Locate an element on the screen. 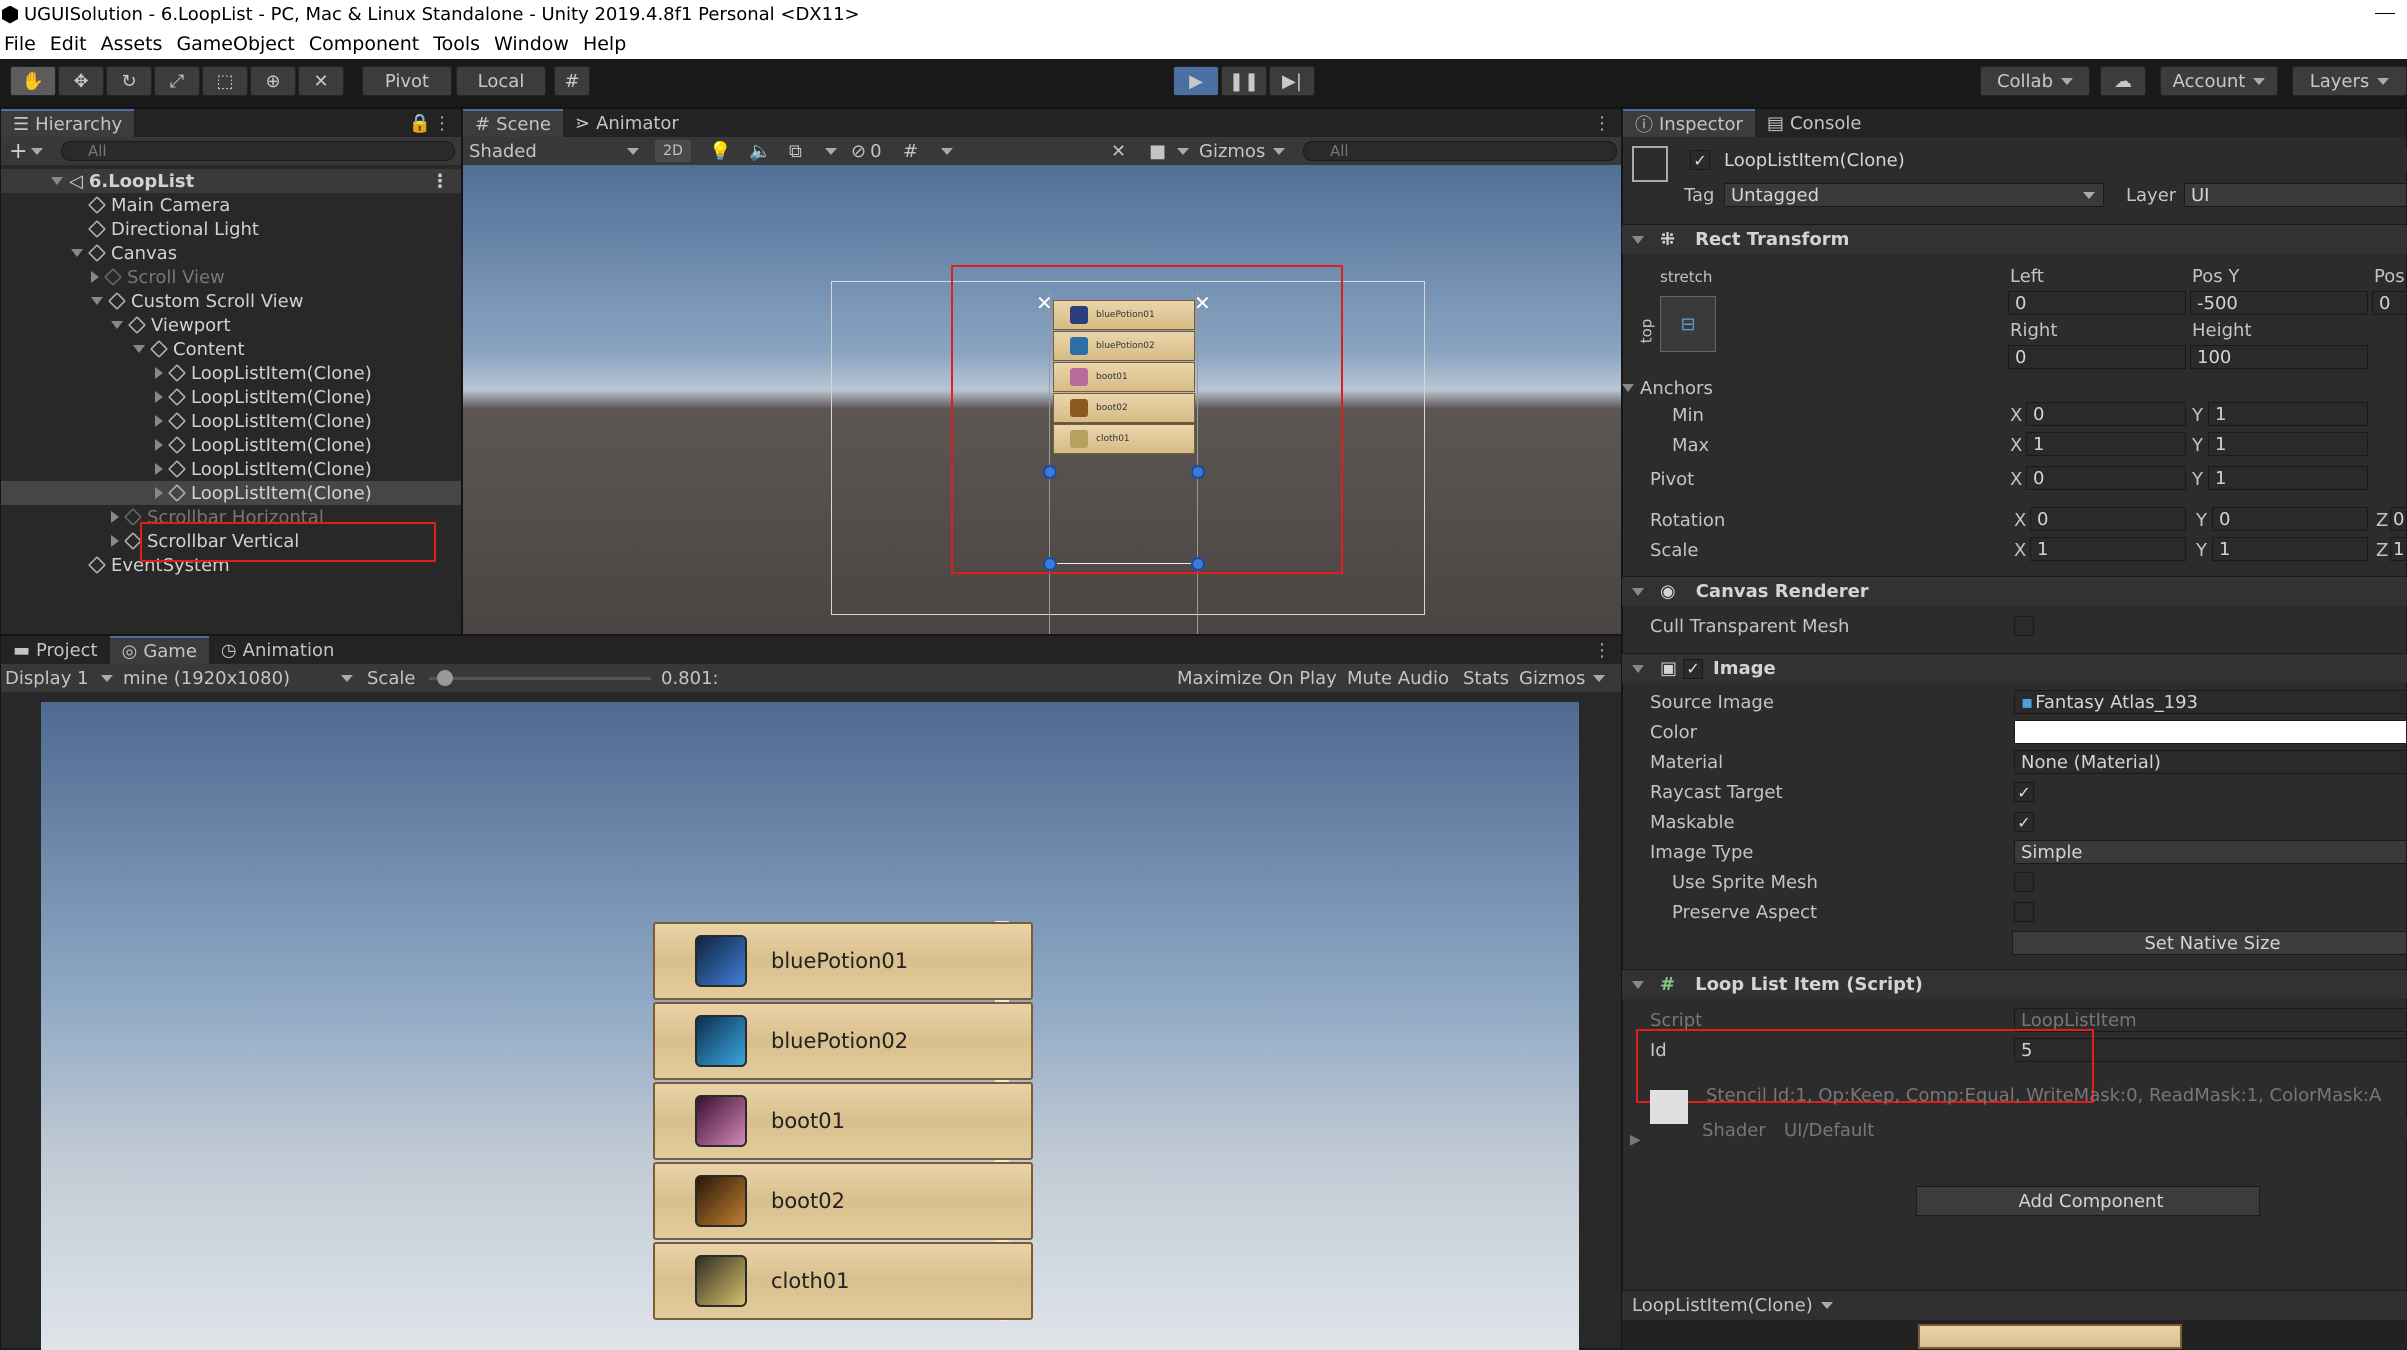 This screenshot has width=2407, height=1350. rect-tool-icon: ⬚ is located at coordinates (225, 81).